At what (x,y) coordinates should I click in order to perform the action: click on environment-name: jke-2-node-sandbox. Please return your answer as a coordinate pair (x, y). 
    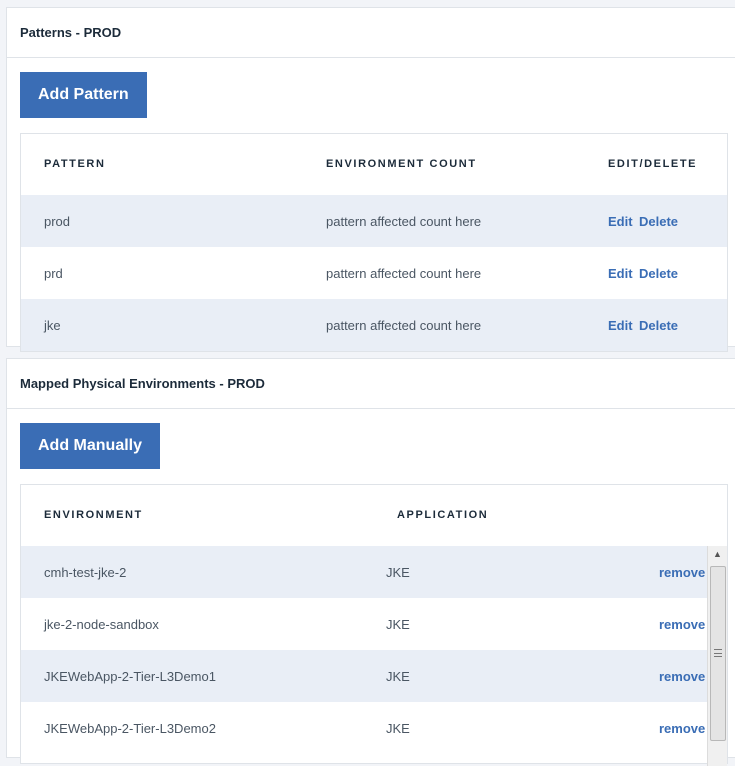
    Looking at the image, I should click on (101, 624).